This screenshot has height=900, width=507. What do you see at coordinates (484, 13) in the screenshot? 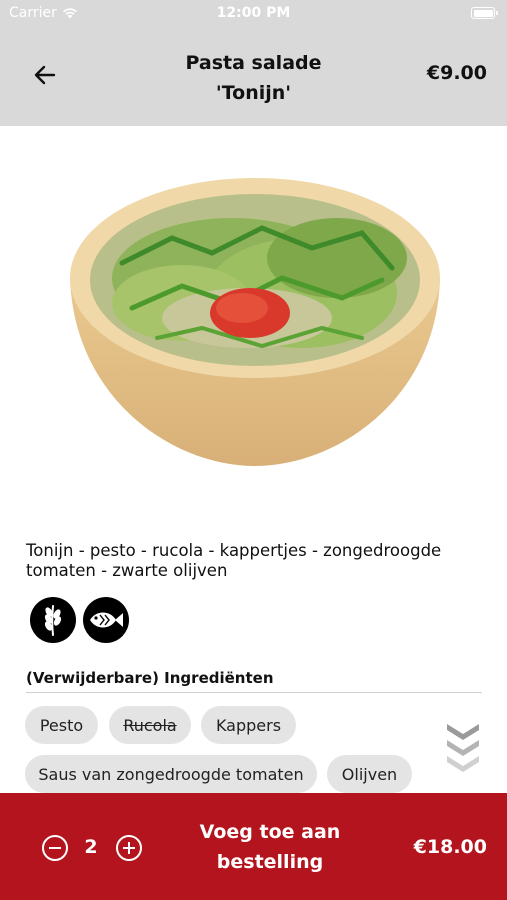
I see `battery-icon` at bounding box center [484, 13].